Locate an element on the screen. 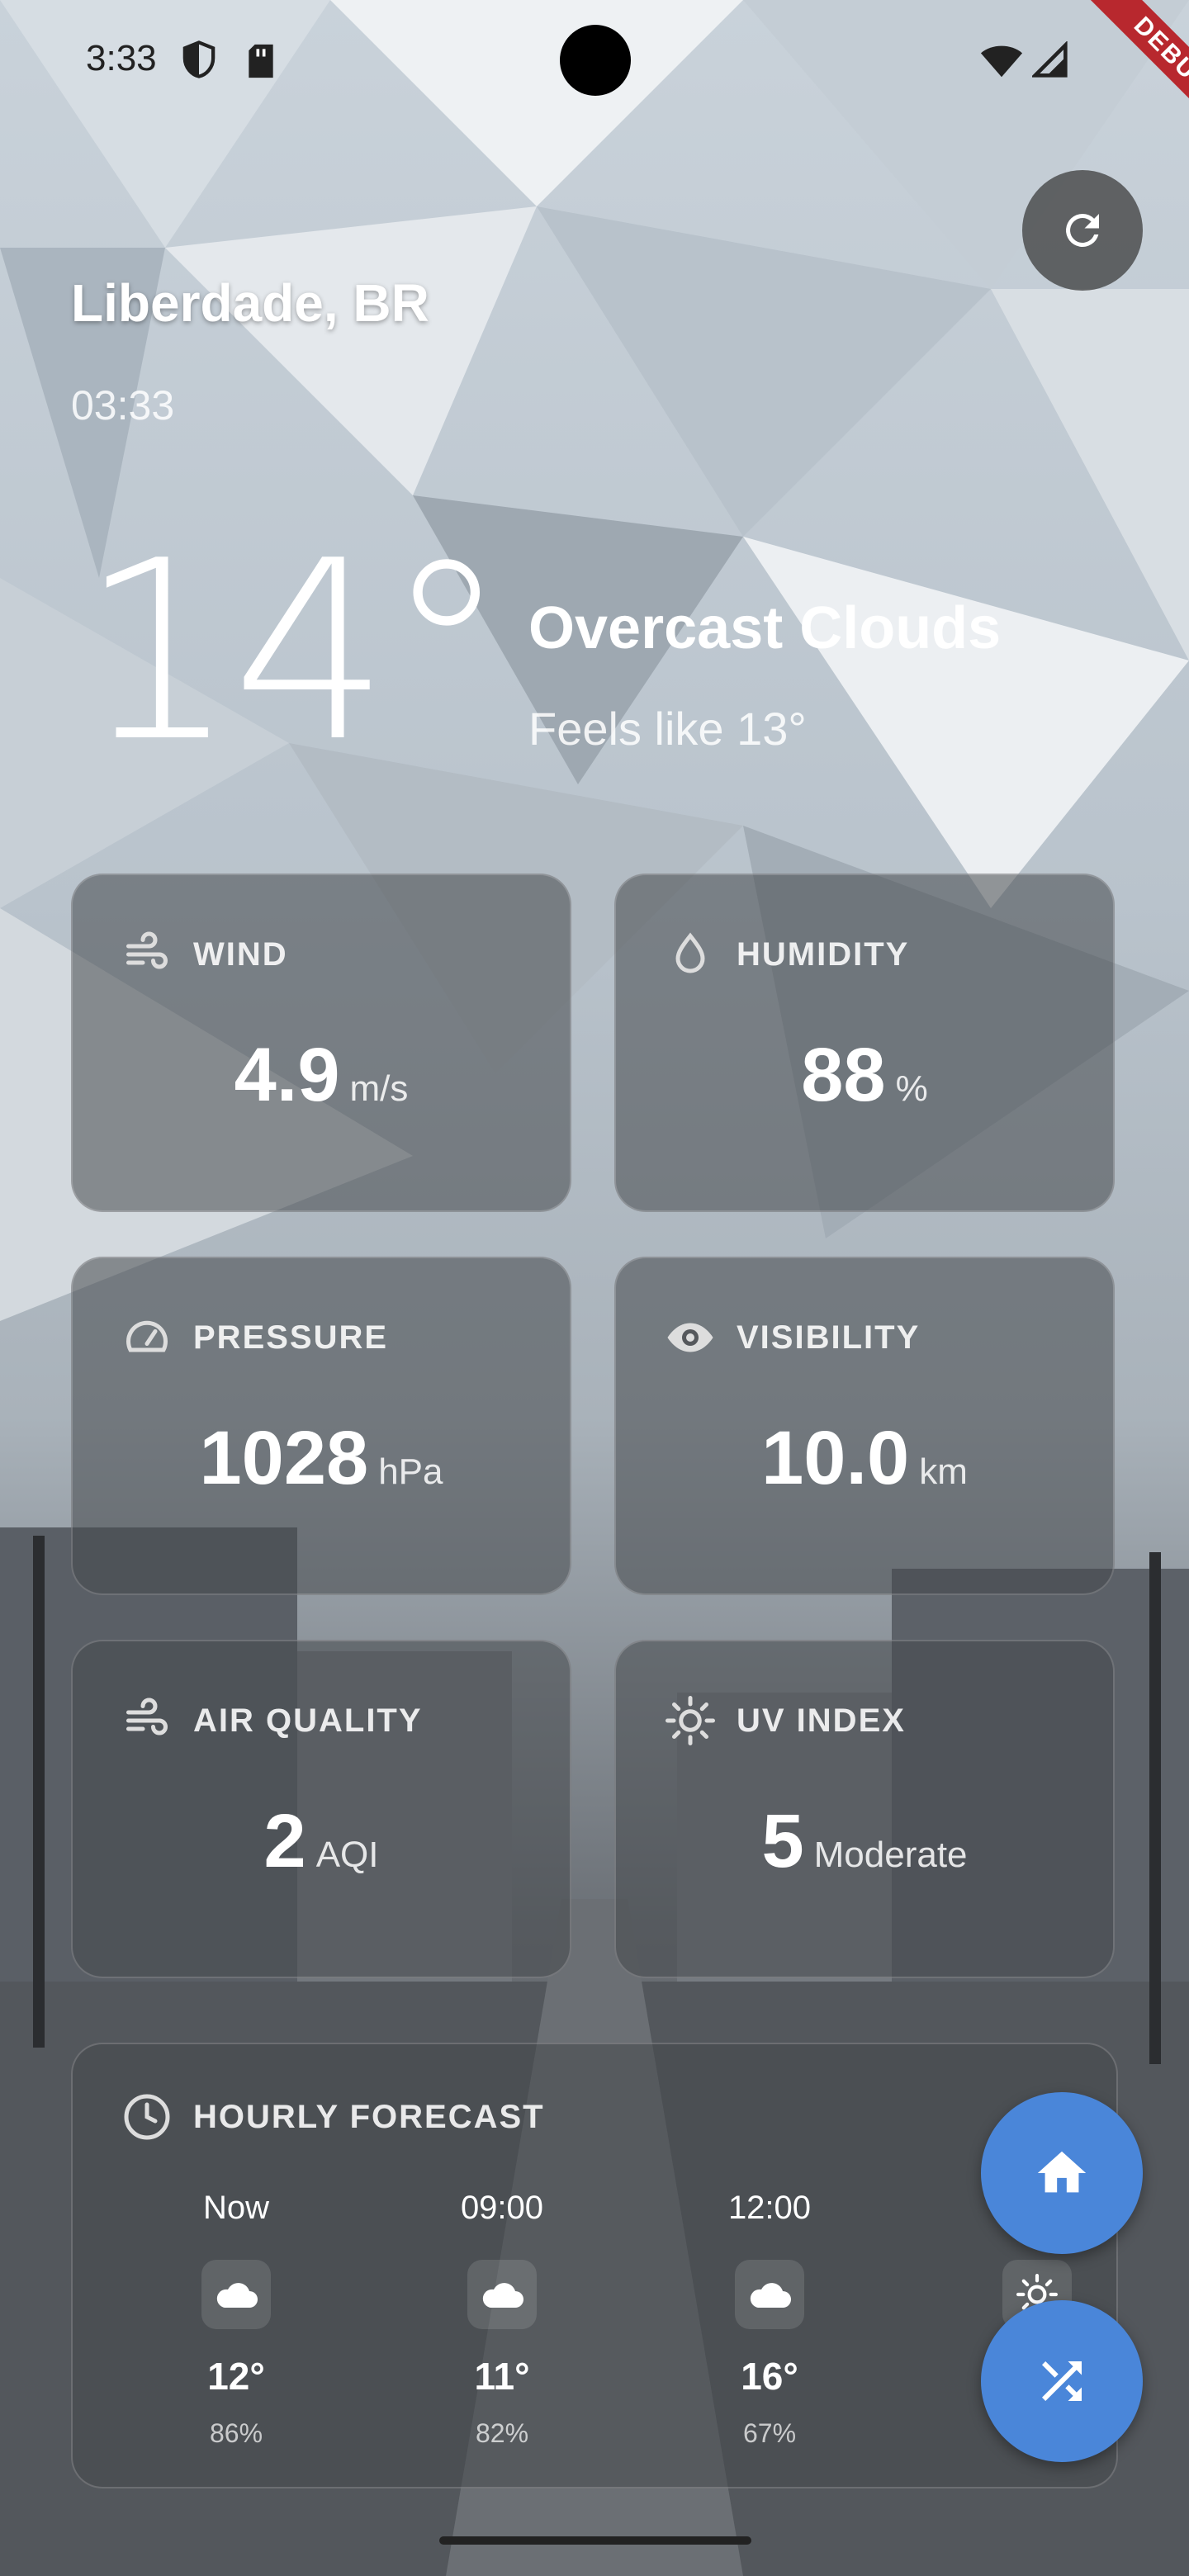 The width and height of the screenshot is (1189, 2576). wind-card: WIND 4.9 m/s is located at coordinates (321, 1043).